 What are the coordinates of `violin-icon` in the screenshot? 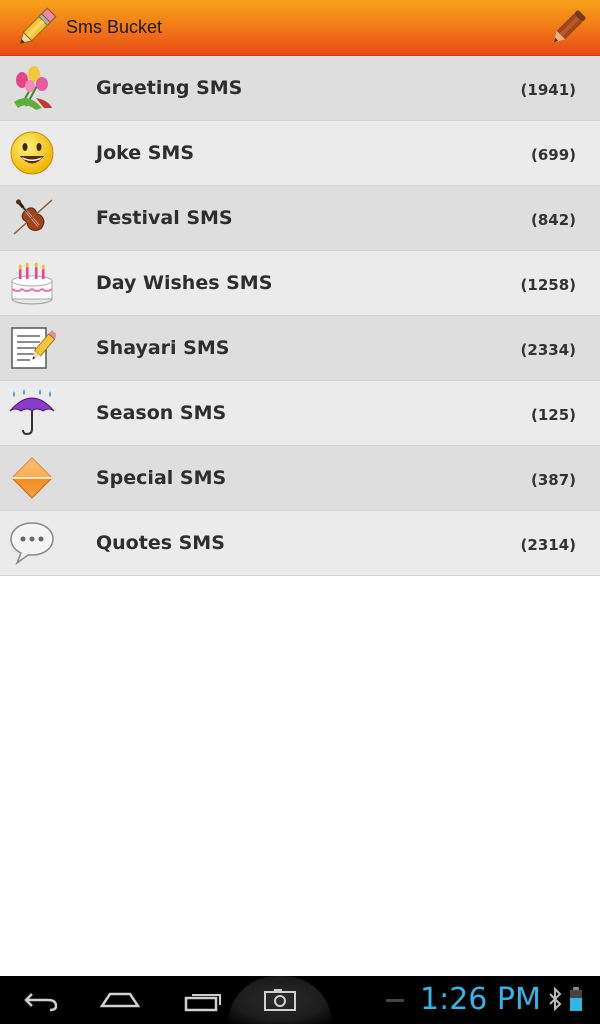 It's located at (32, 218).